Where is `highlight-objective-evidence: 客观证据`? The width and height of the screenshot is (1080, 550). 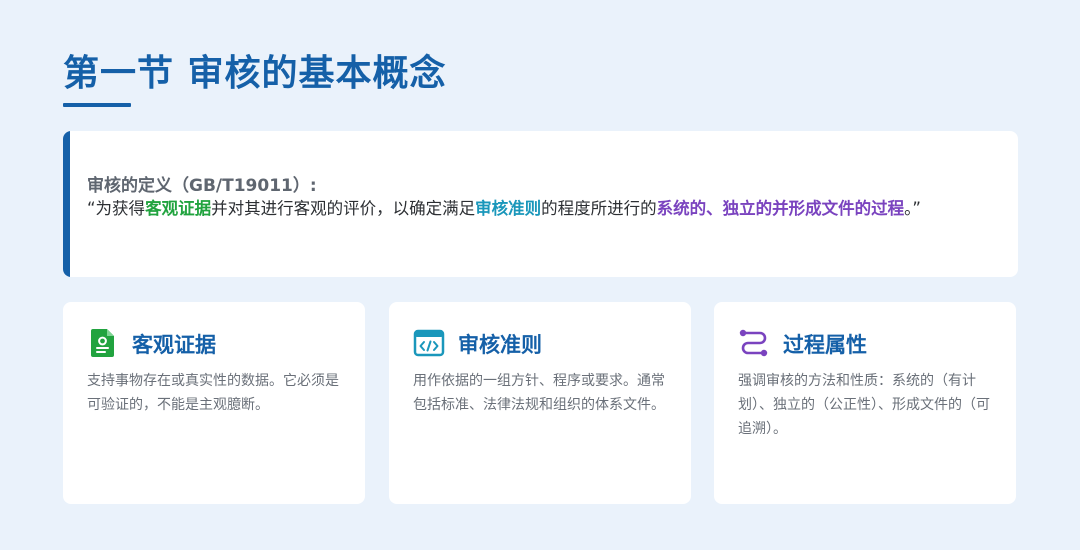 highlight-objective-evidence: 客观证据 is located at coordinates (178, 208).